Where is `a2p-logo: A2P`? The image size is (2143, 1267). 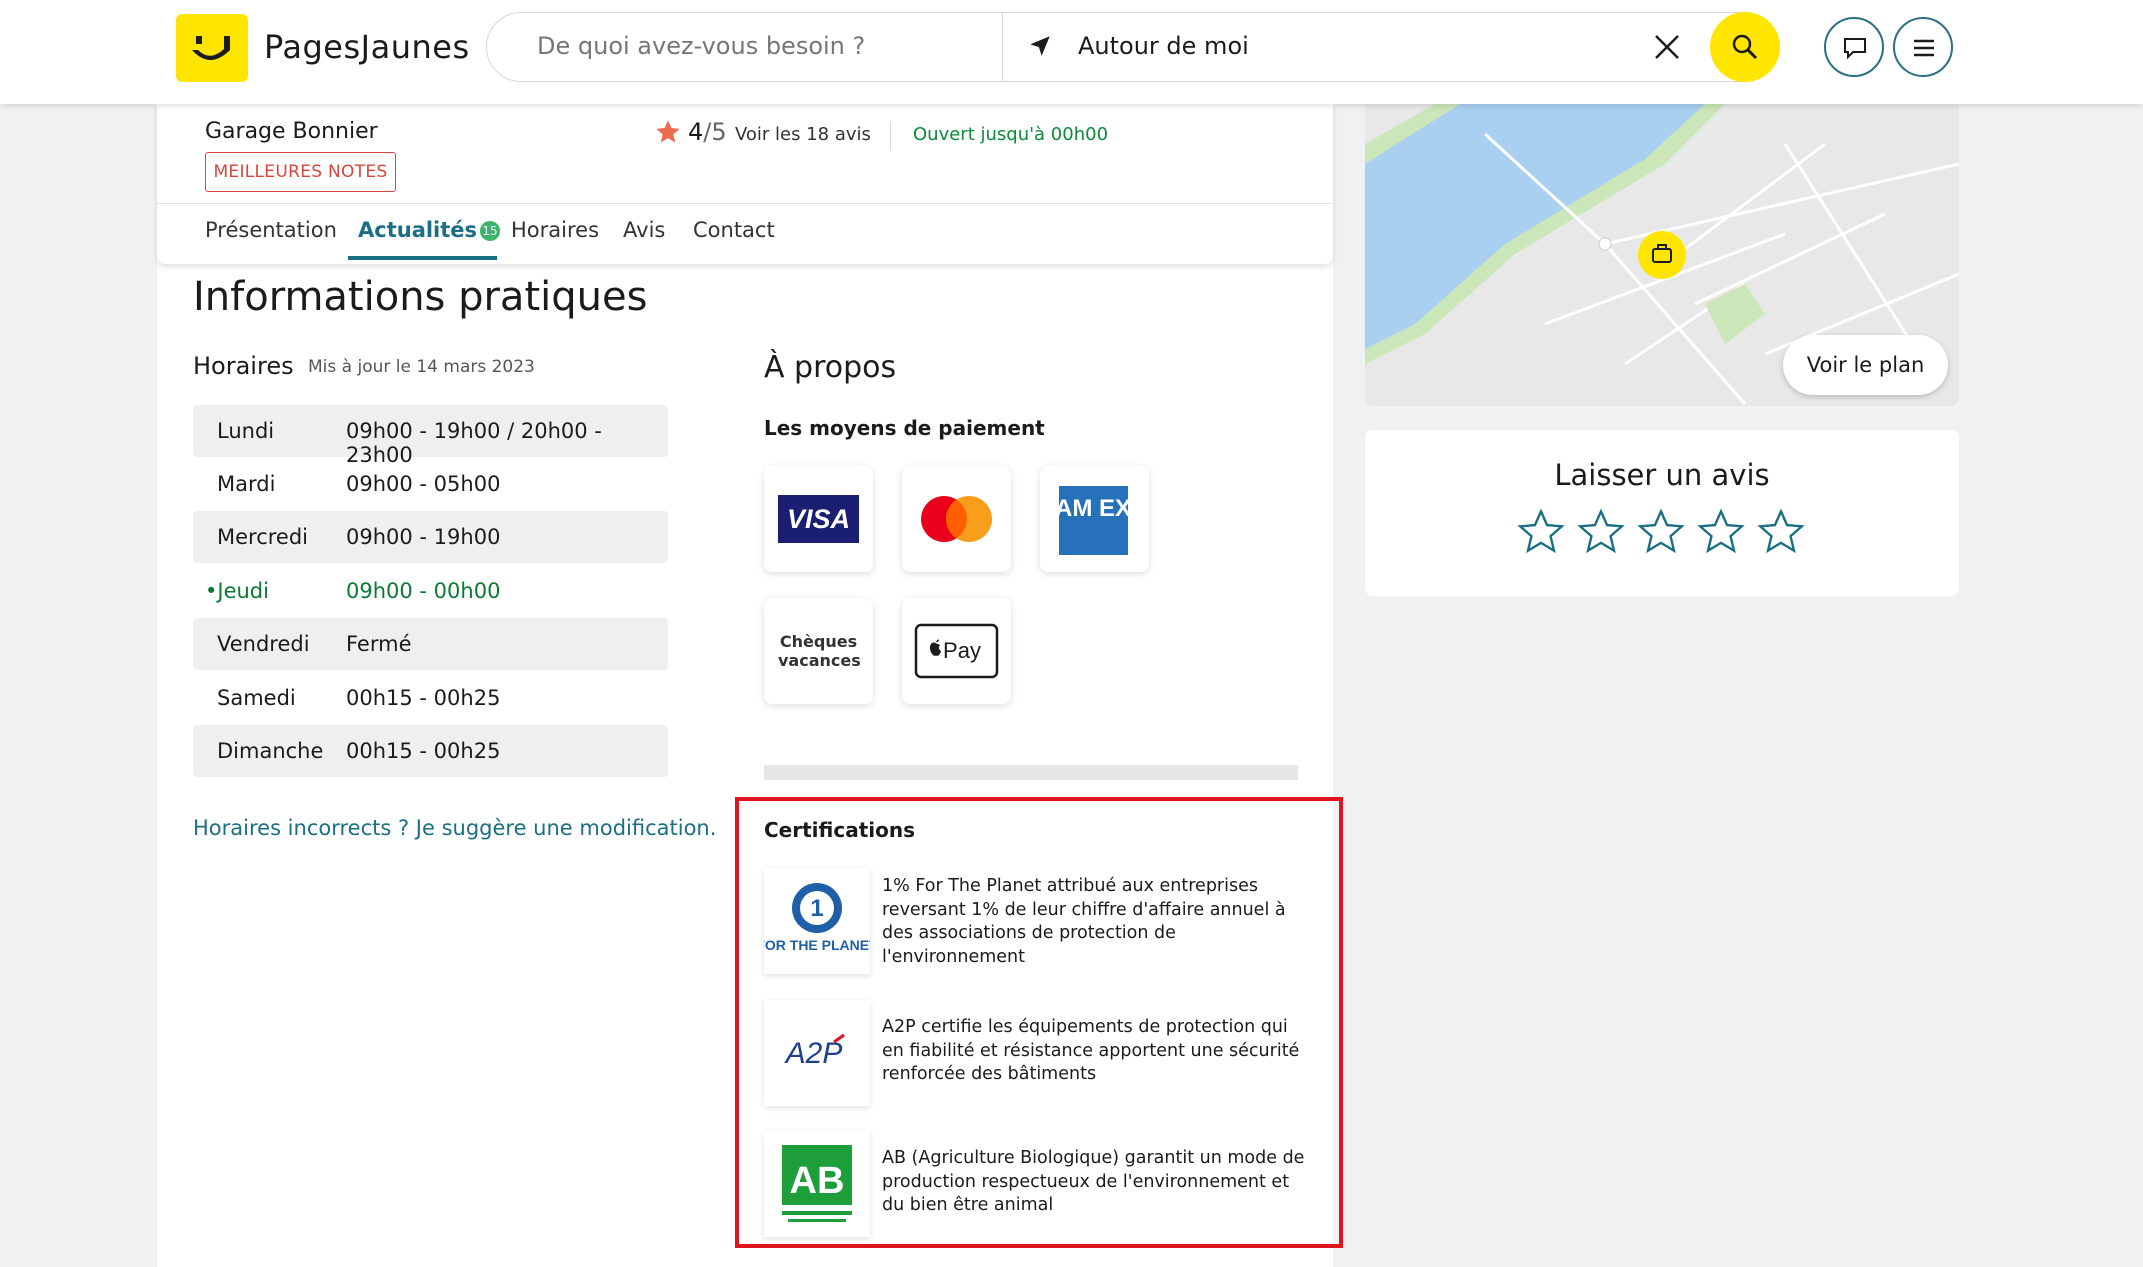 a2p-logo: A2P is located at coordinates (817, 1053).